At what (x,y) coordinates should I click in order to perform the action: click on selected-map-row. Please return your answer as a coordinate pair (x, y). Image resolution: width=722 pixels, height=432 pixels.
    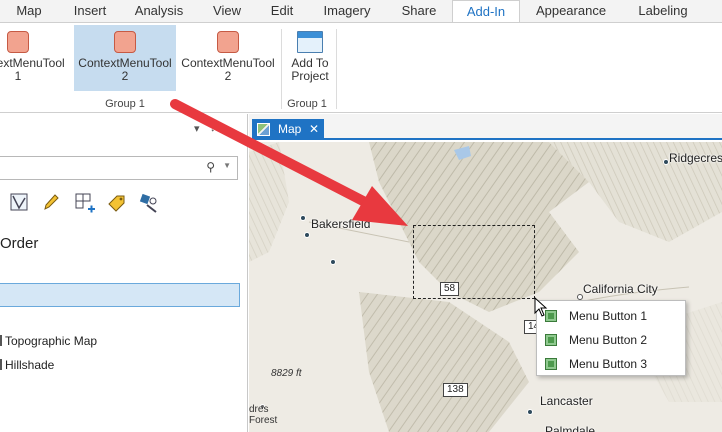
    Looking at the image, I should click on (120, 295).